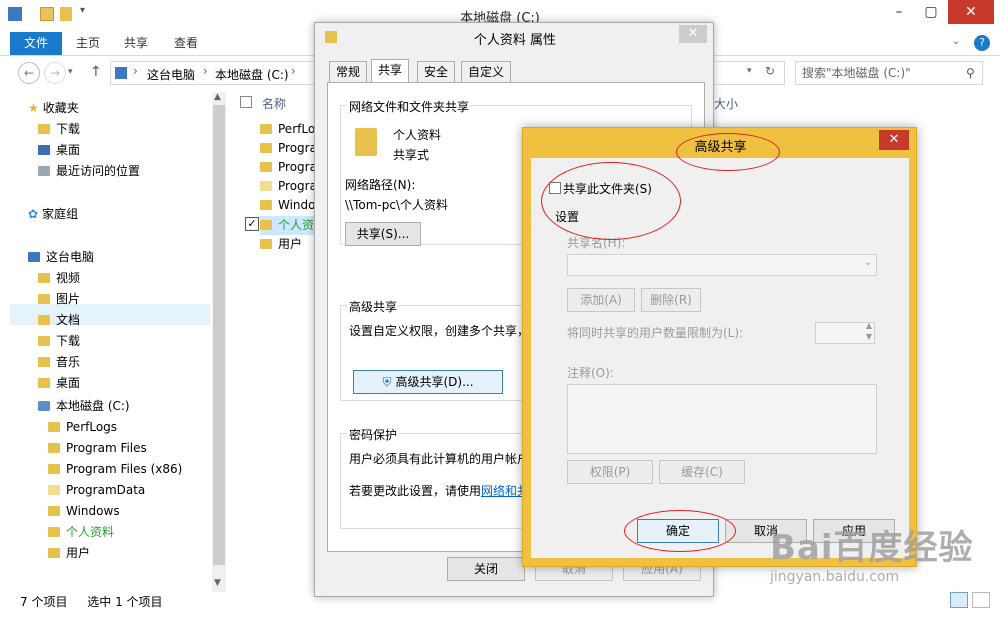 The height and width of the screenshot is (620, 1000). What do you see at coordinates (486, 72) in the screenshot?
I see `tab-customize: 自定义` at bounding box center [486, 72].